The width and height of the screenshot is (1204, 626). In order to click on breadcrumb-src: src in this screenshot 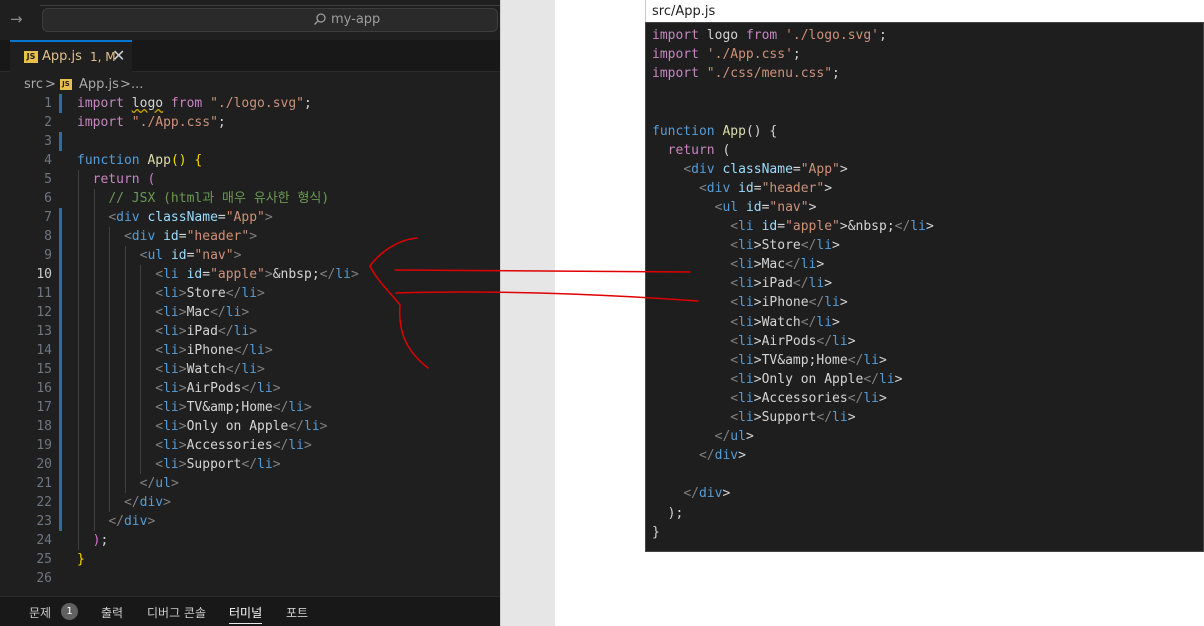, I will do `click(33, 84)`.